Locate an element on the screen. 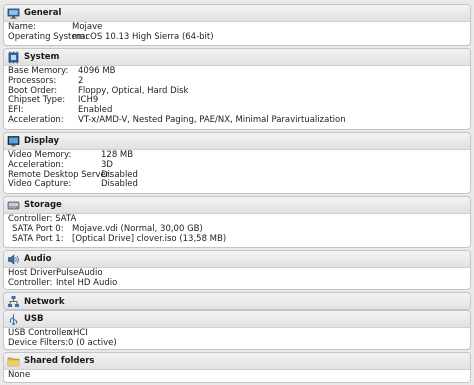 This screenshot has width=474, height=385. detail-row-remote-desktop: Remote Desktop Server: Disabled is located at coordinates (237, 175).